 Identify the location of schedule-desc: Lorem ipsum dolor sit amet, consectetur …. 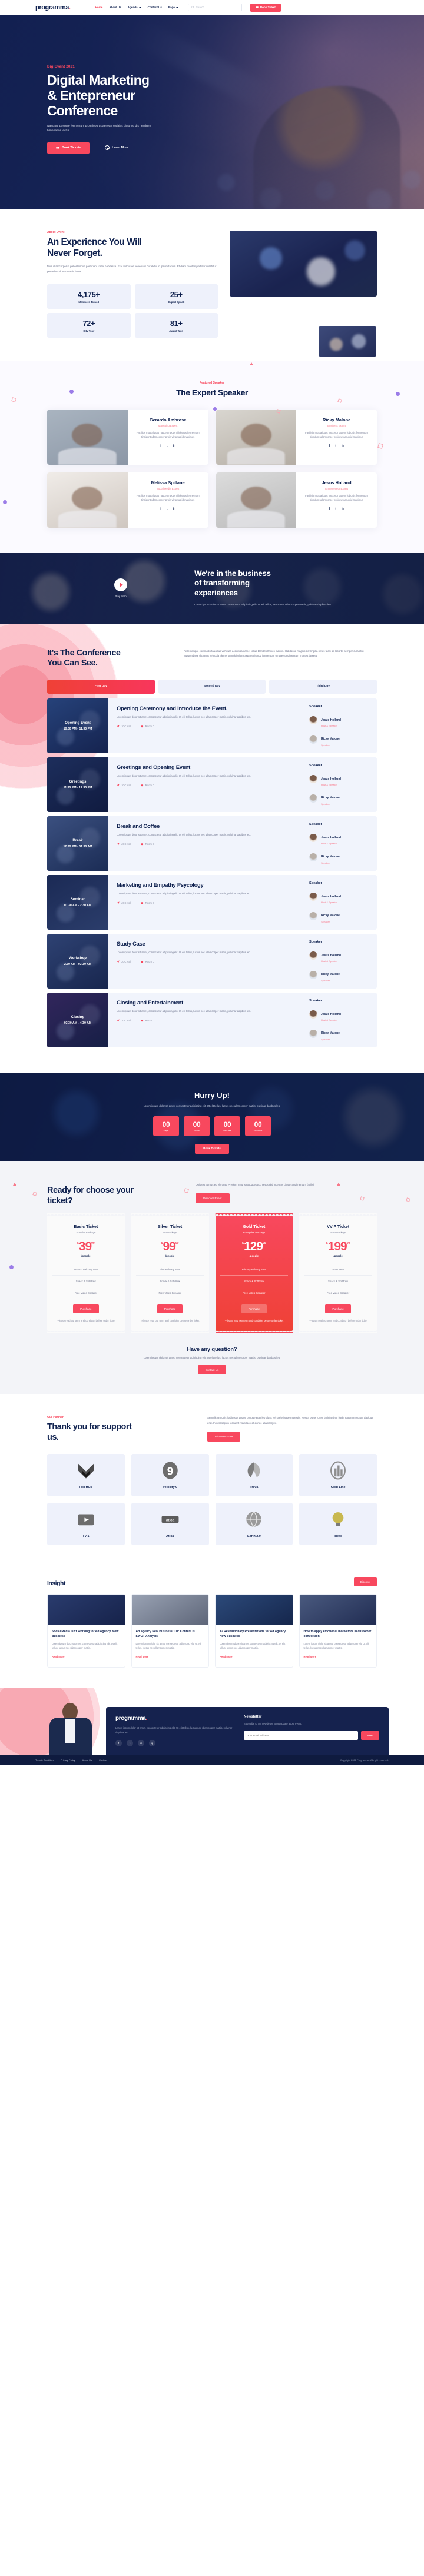
(184, 717).